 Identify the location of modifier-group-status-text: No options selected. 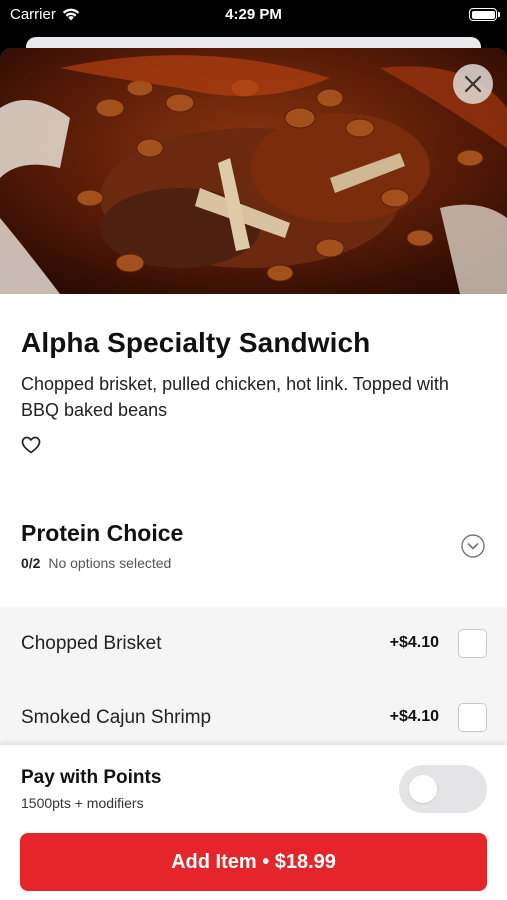
(110, 563).